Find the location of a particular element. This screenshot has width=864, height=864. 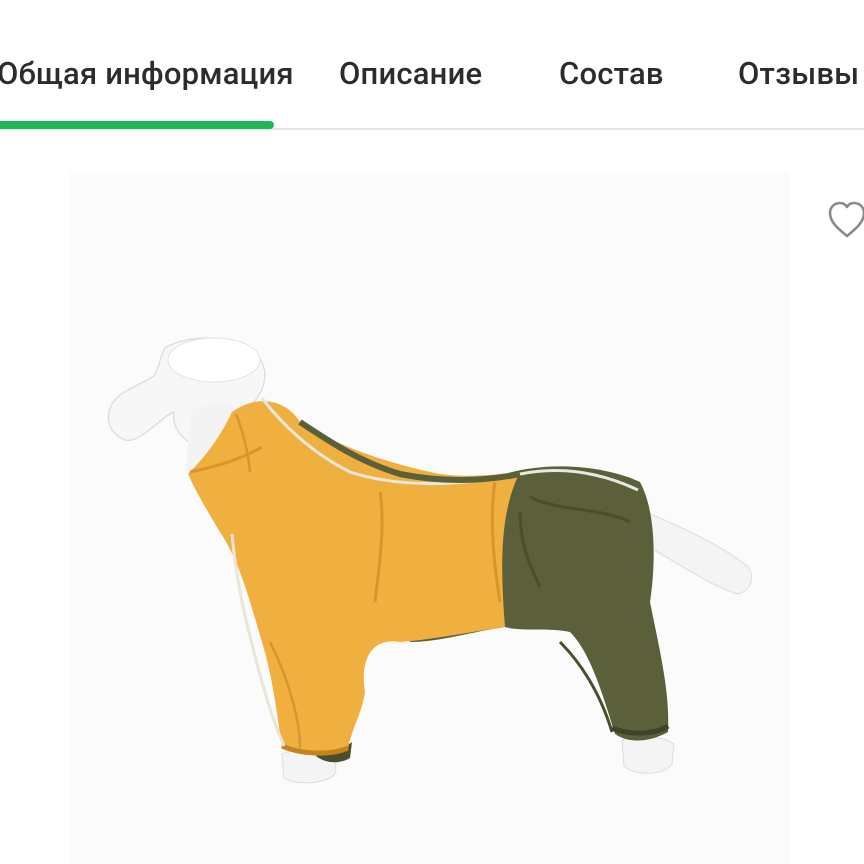

favorite-button is located at coordinates (845, 220).